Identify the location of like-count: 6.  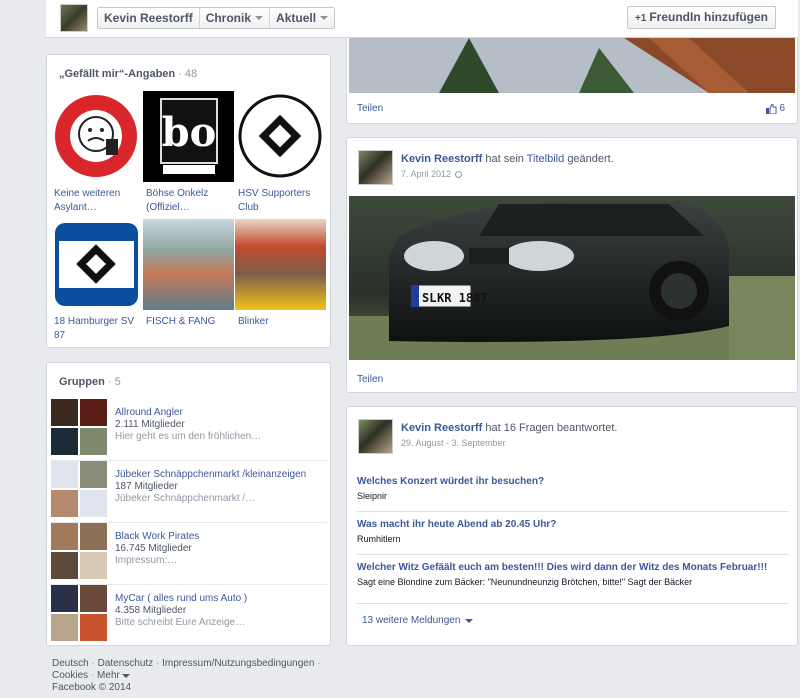
(775, 108).